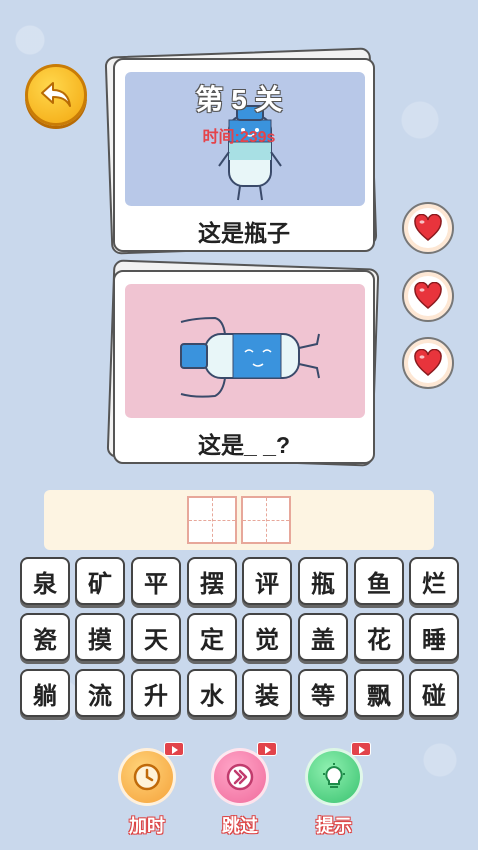  Describe the element at coordinates (379, 693) in the screenshot. I see `char-key: 飘` at that location.